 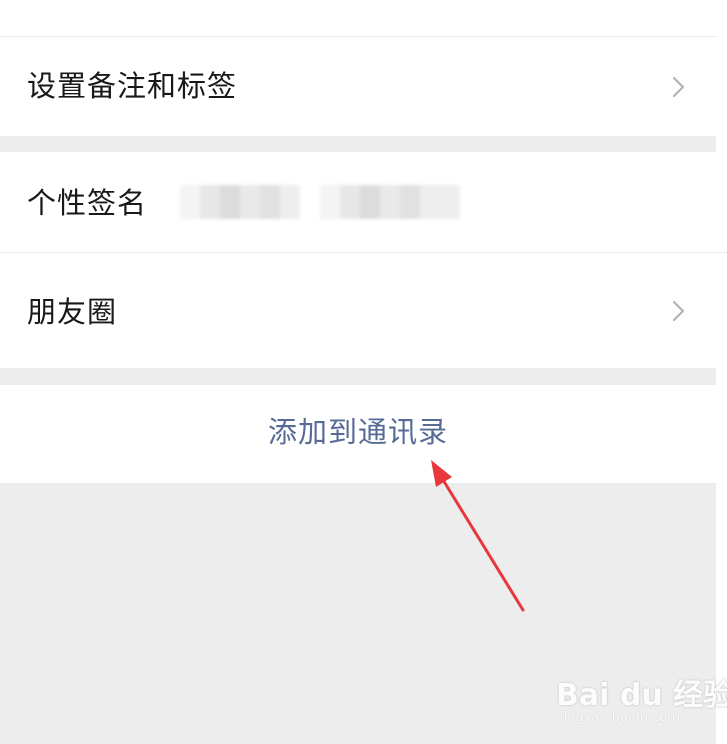 What do you see at coordinates (358, 86) in the screenshot?
I see `row-set-remark-and-tags: 设置备注和标签` at bounding box center [358, 86].